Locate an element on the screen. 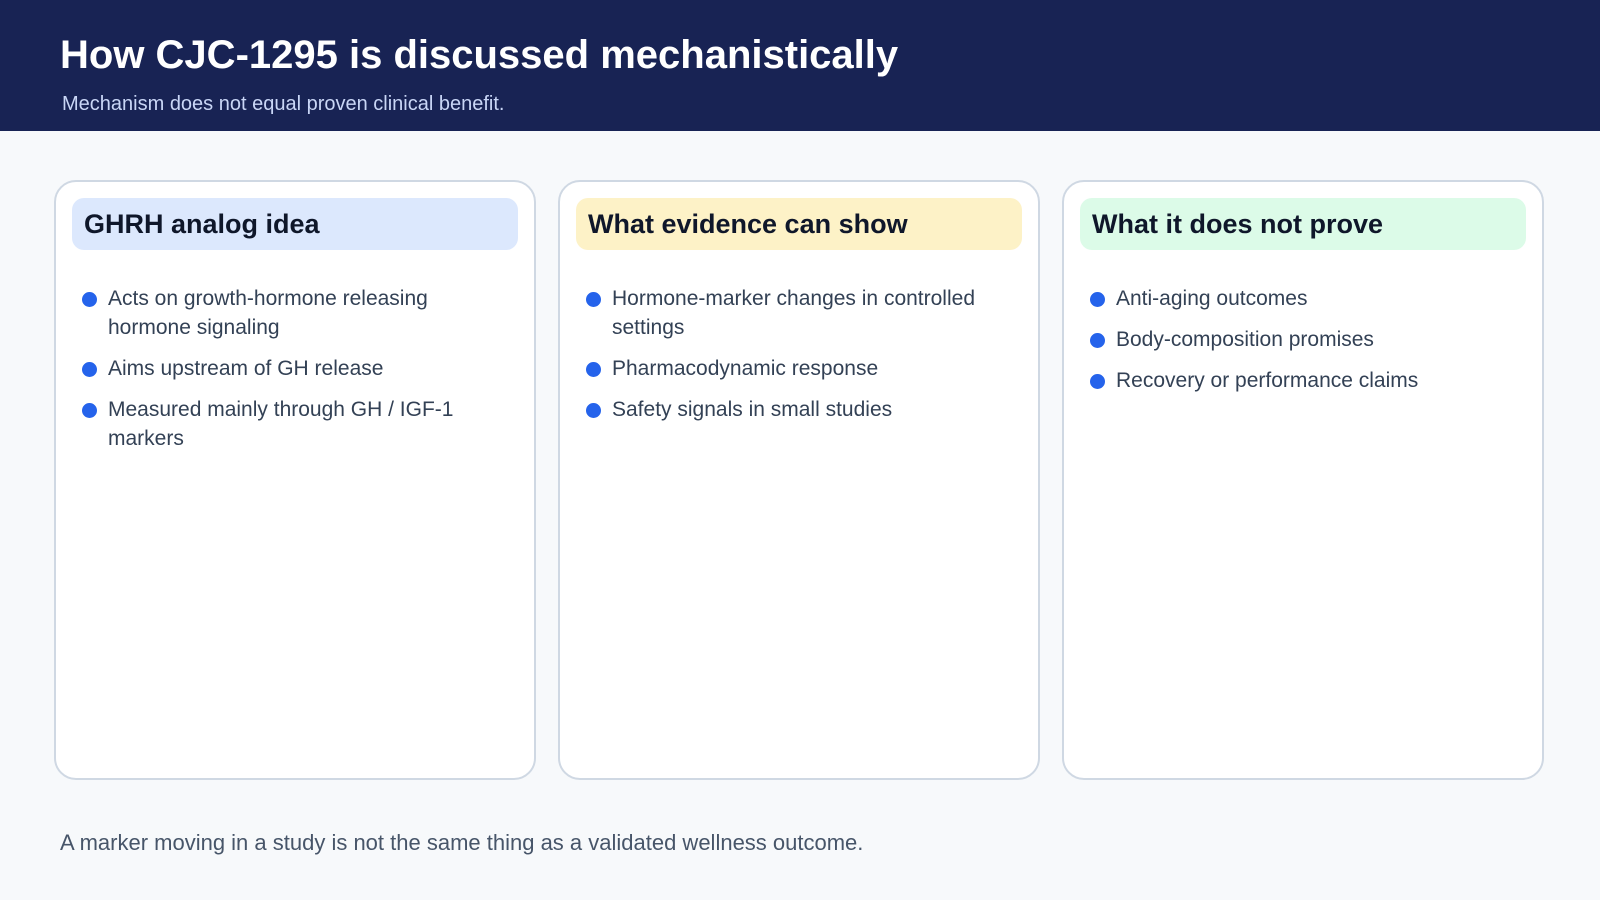  list-item: Aims upstream of GH release is located at coordinates (292, 368).